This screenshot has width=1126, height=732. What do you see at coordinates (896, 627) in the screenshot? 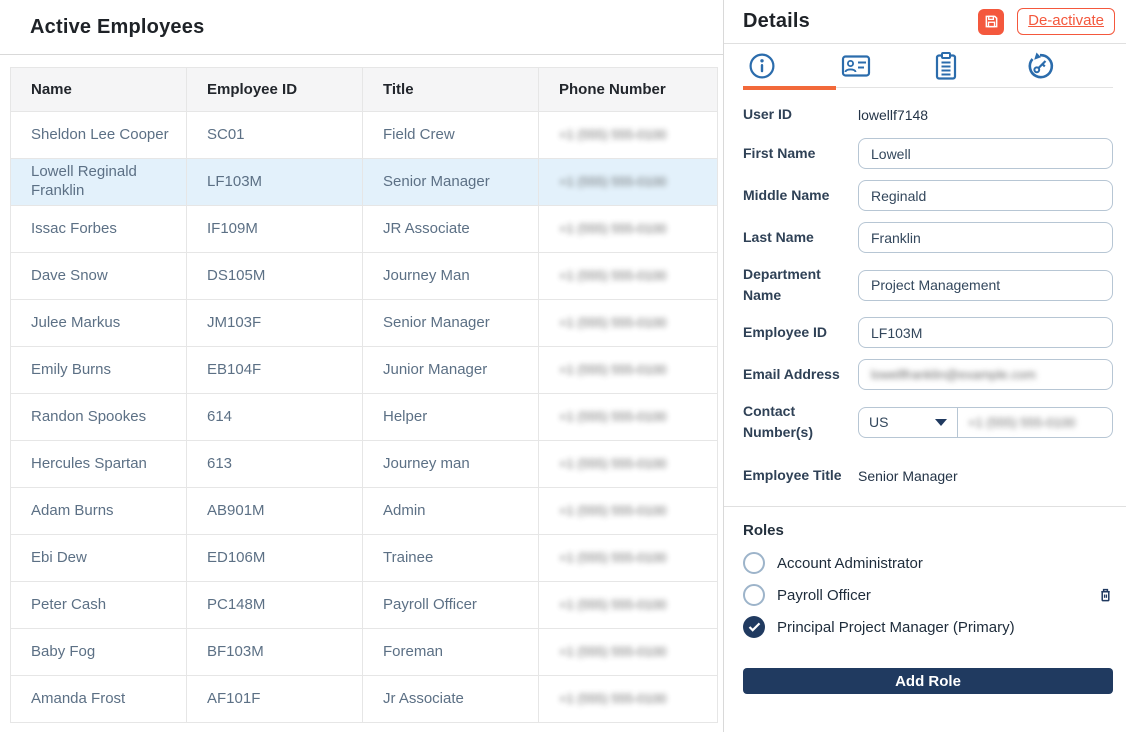
I see `role-label: Principal Project Manager (Primary)` at bounding box center [896, 627].